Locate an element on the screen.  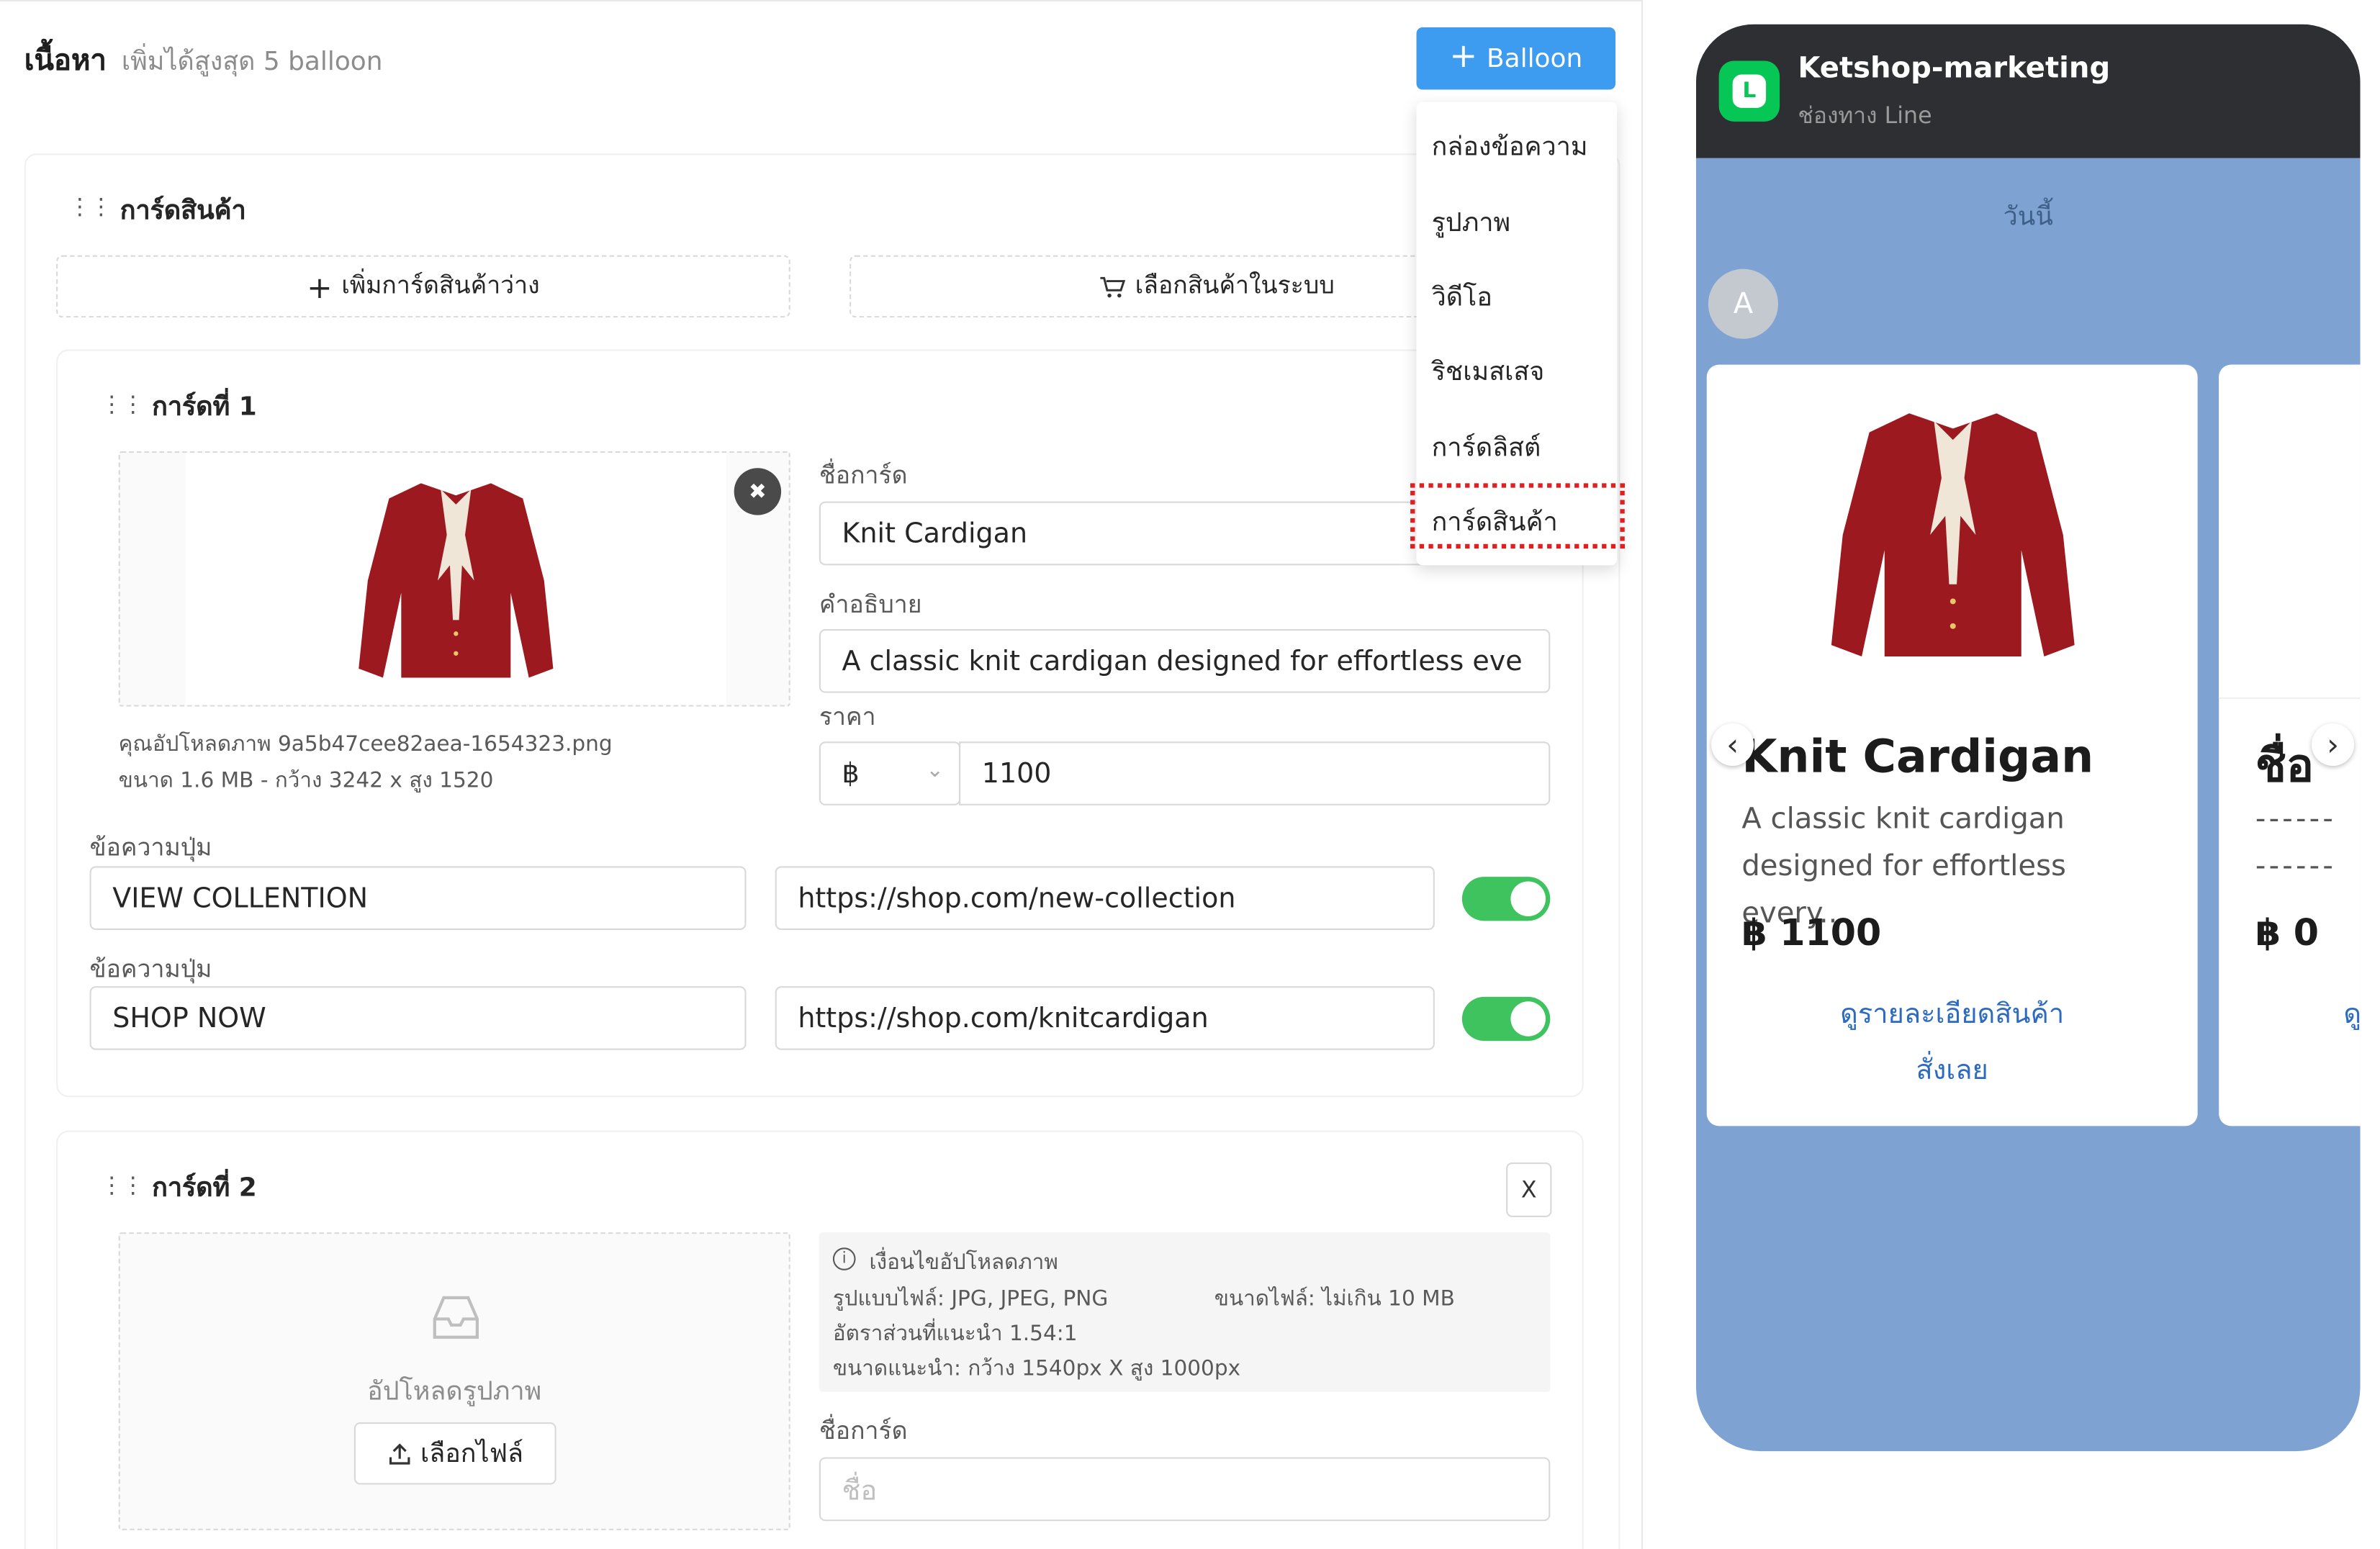
preview-card-1-link-1: ดูรายละเอียดสินค้า is located at coordinates (1952, 1012).